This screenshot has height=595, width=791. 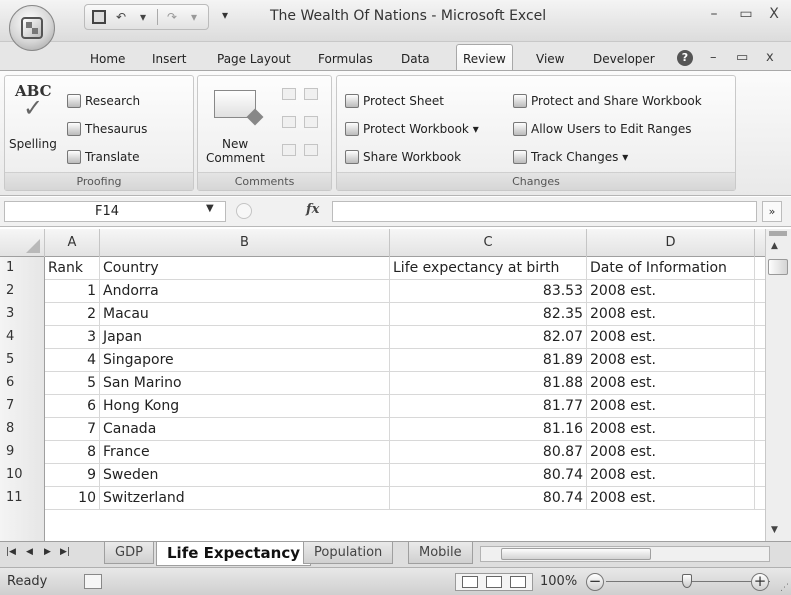 What do you see at coordinates (742, 57) in the screenshot?
I see `ribbon-restore-button: ▭` at bounding box center [742, 57].